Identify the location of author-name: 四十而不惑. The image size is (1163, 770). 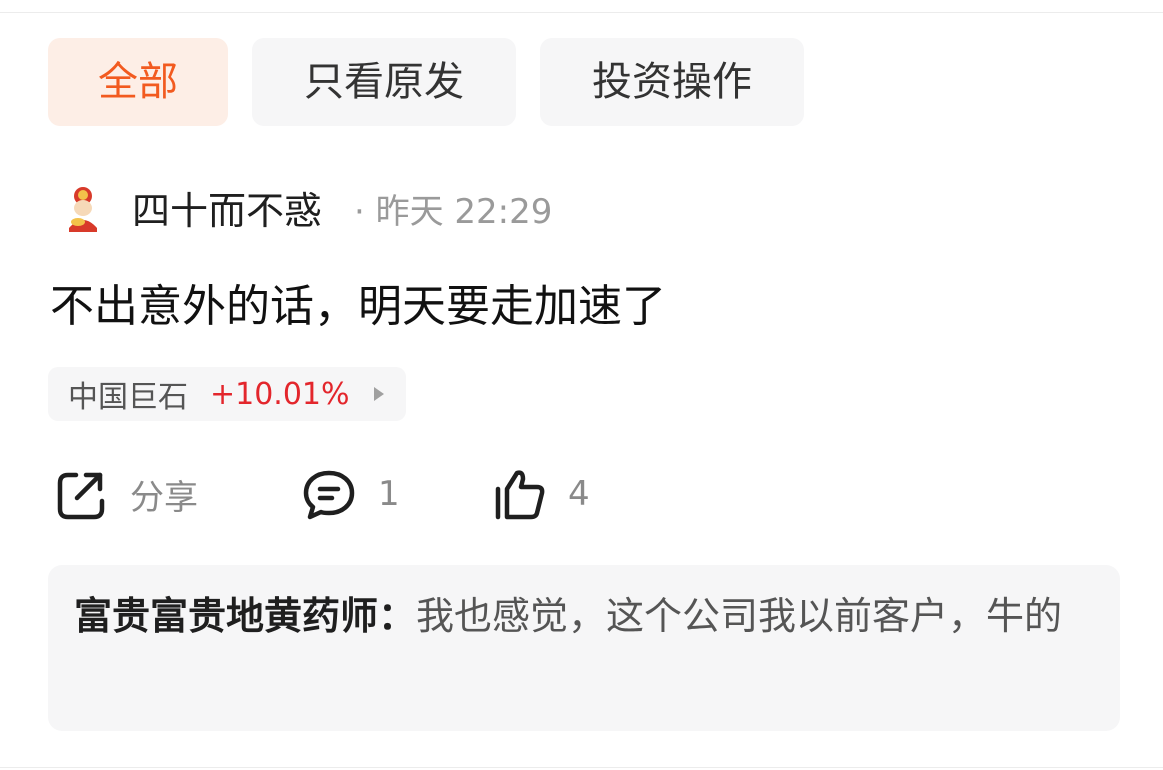
(227, 211).